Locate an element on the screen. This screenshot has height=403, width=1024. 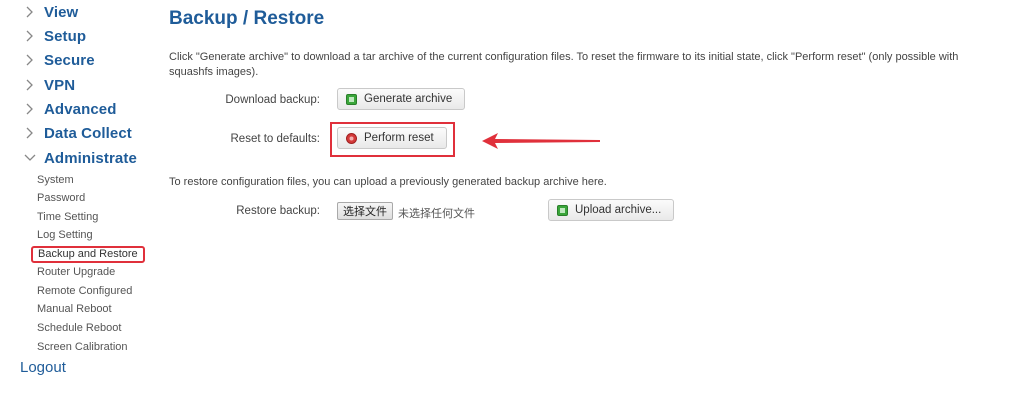
nav-item-secure: Secure is located at coordinates (58, 60).